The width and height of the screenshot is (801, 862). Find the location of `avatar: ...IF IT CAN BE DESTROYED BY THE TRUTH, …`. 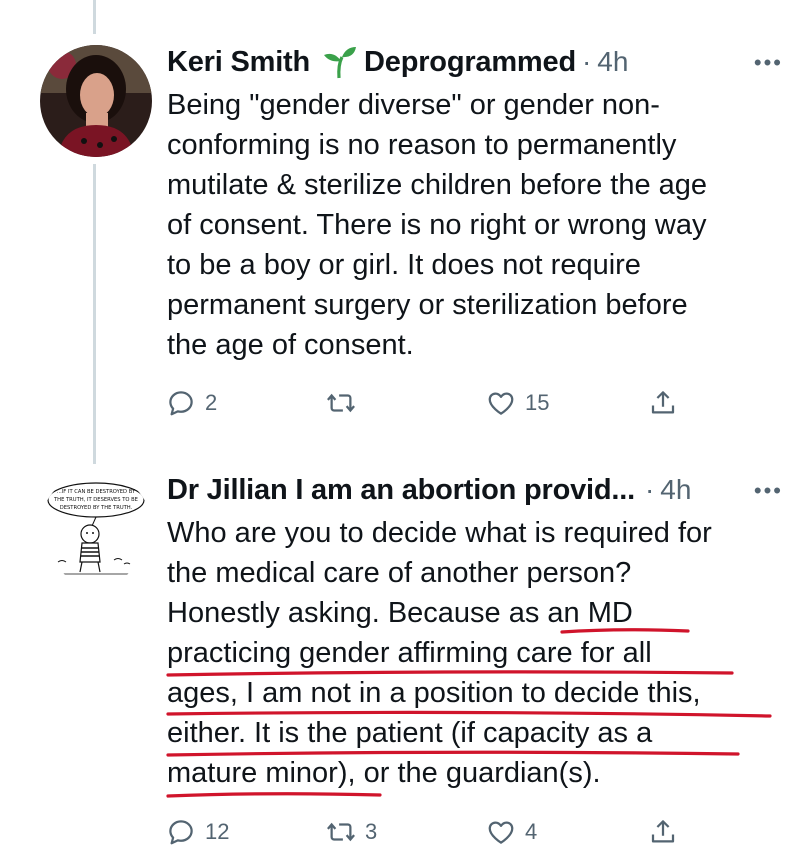

avatar: ...IF IT CAN BE DESTROYED BY THE TRUTH, … is located at coordinates (96, 528).